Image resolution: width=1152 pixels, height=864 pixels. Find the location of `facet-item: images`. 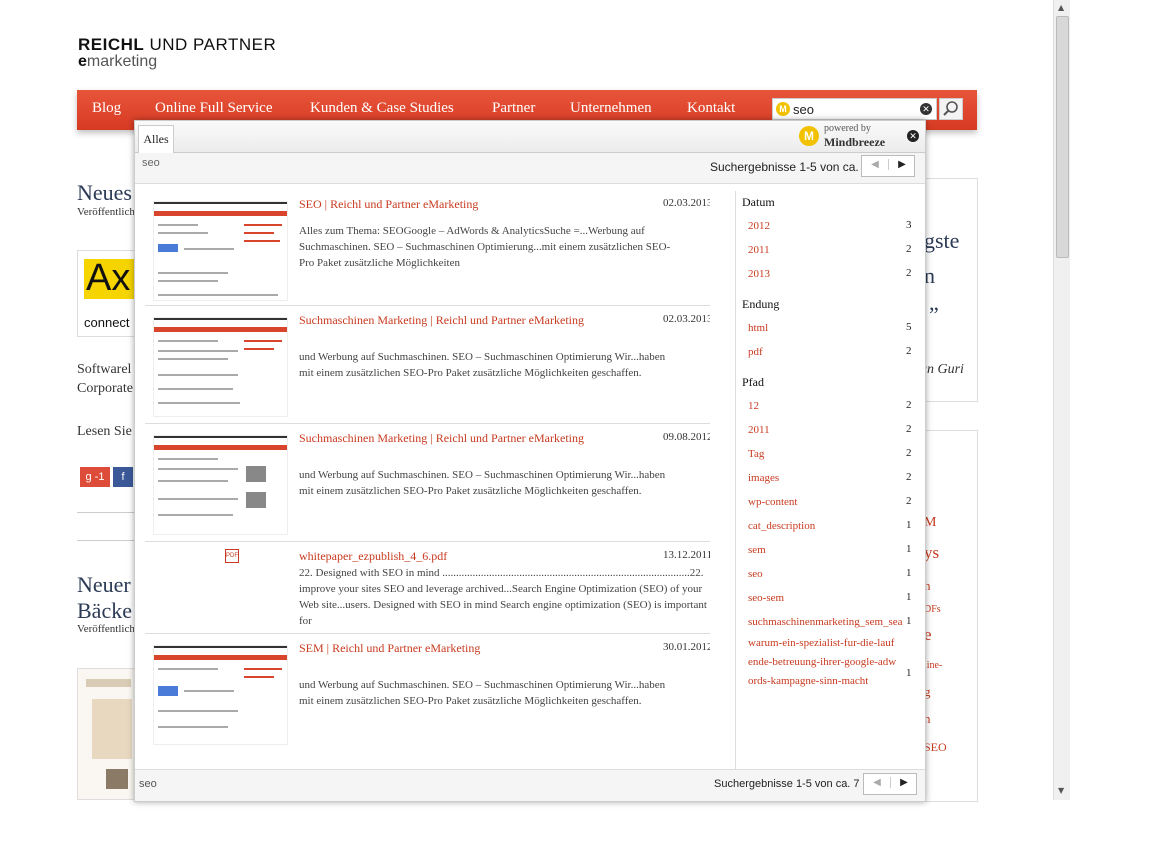

facet-item: images is located at coordinates (823, 478).